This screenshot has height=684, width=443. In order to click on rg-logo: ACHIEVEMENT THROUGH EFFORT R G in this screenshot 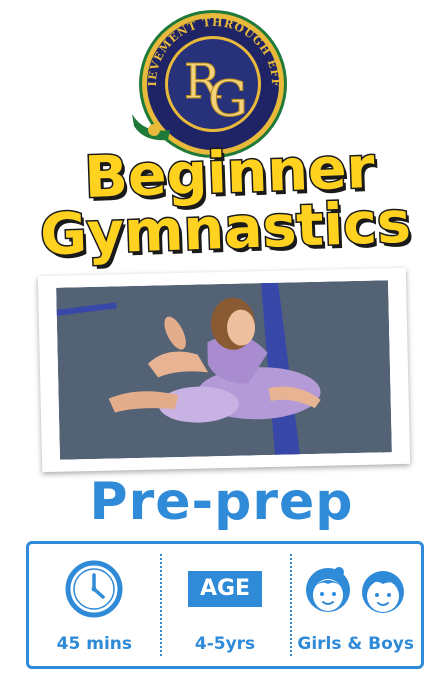, I will do `click(210, 80)`.